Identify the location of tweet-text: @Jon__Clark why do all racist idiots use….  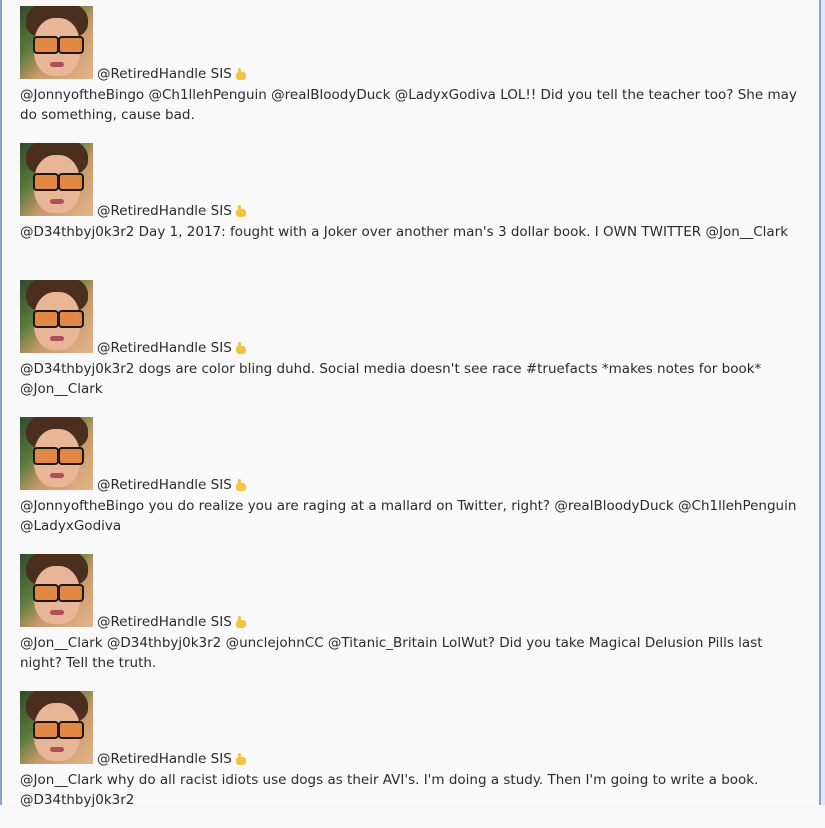
(389, 790).